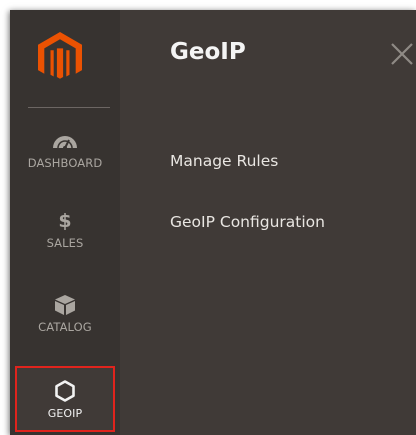  I want to click on speedometer-icon, so click(65, 141).